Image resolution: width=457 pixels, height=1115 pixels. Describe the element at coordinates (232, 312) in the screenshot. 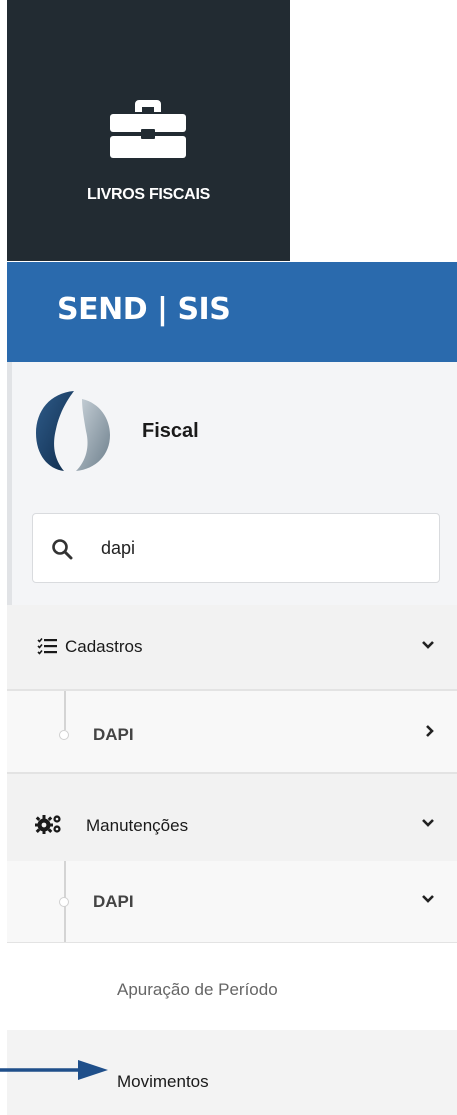

I see `app-header: SEND | SIS` at that location.